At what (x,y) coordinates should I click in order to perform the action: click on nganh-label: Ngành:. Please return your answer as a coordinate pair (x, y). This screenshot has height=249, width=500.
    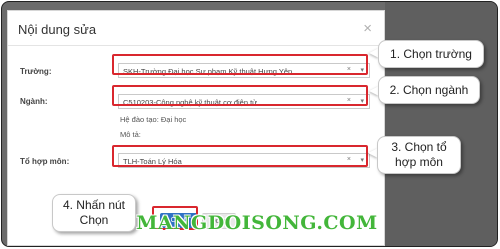
    Looking at the image, I should click on (34, 101).